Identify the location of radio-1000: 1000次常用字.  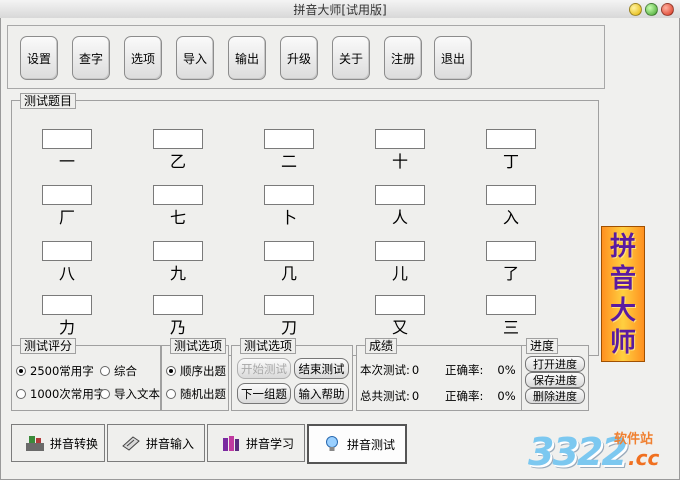
(60, 394).